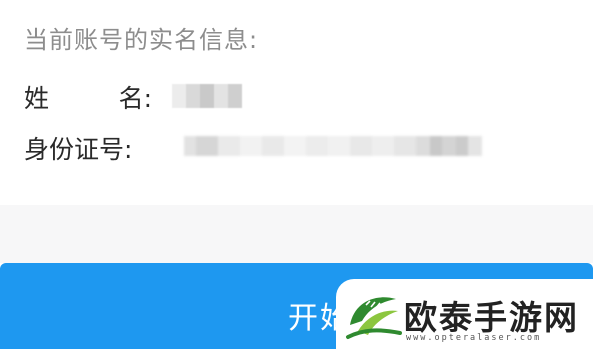 Image resolution: width=593 pixels, height=349 pixels. What do you see at coordinates (374, 318) in the screenshot?
I see `leaf-swoosh-icon` at bounding box center [374, 318].